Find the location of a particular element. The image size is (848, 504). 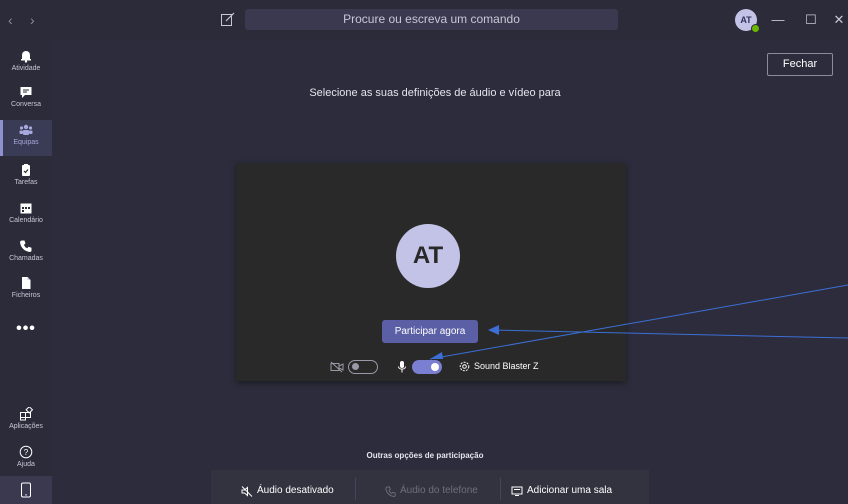

rail-item-ficheiros: Ficheiros is located at coordinates (26, 291).